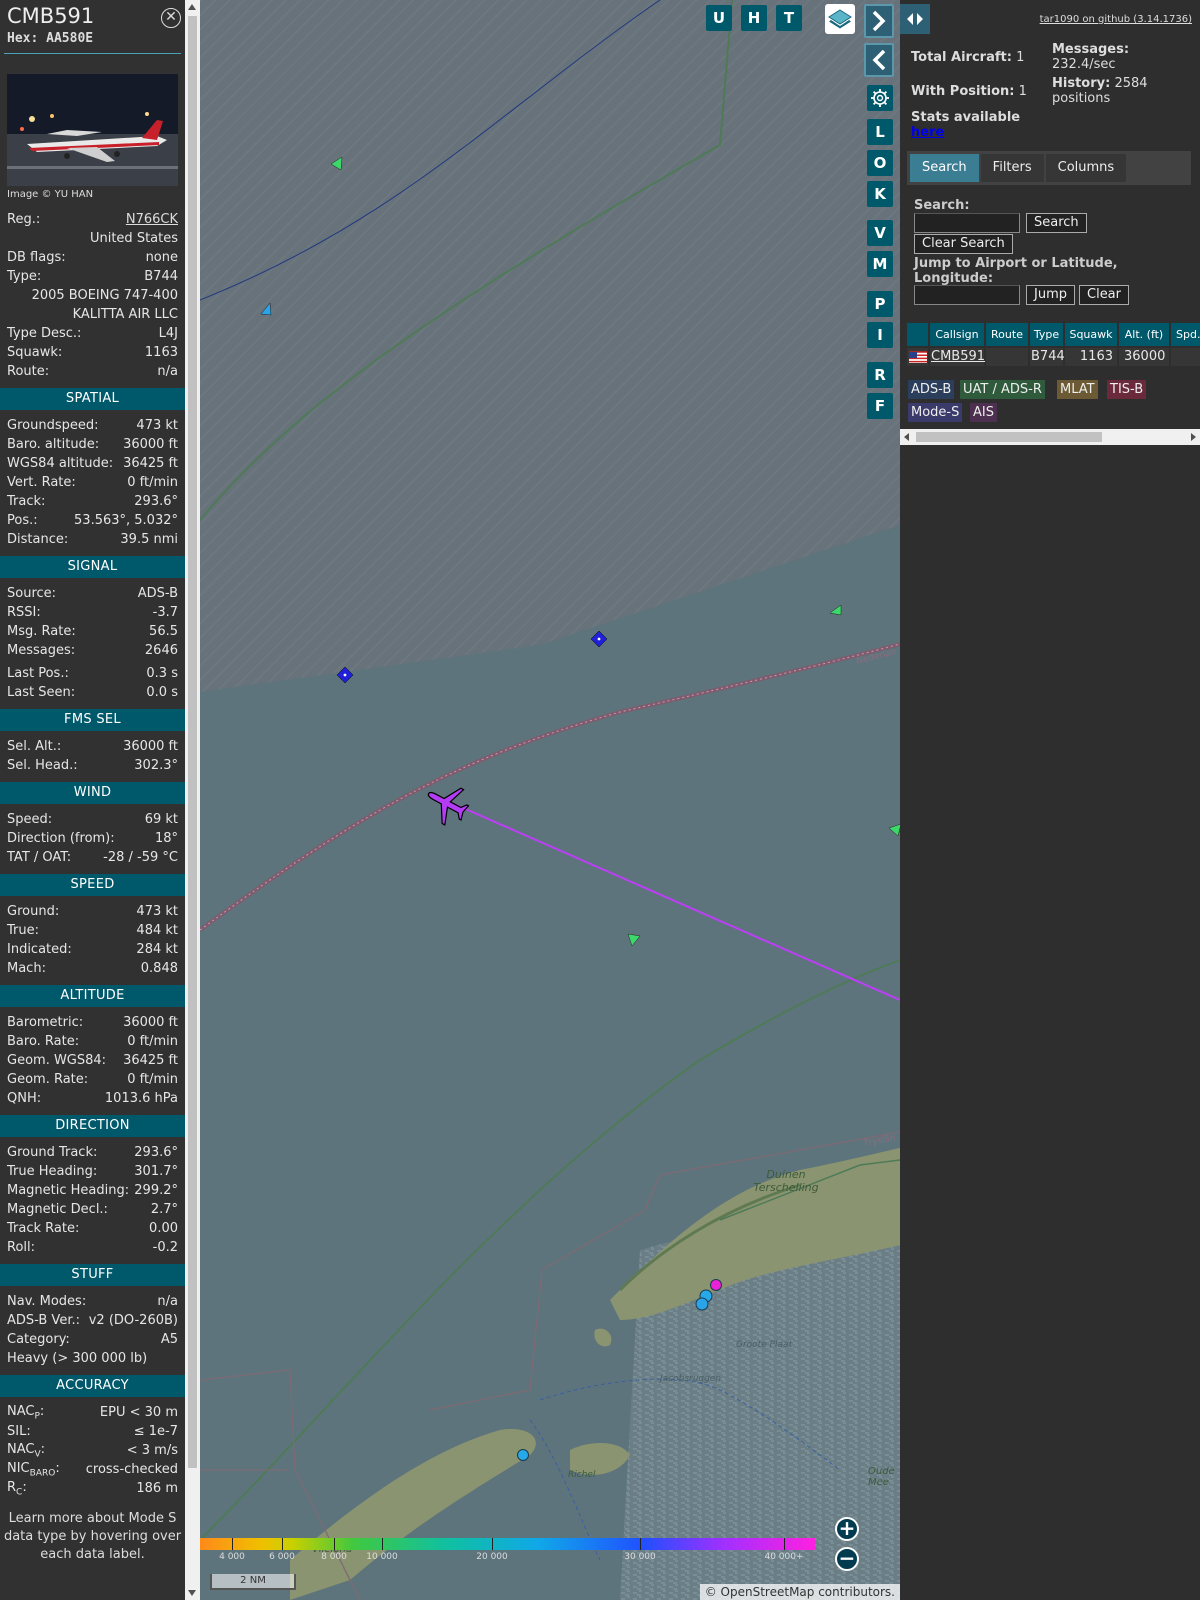 The width and height of the screenshot is (1200, 1600). What do you see at coordinates (26, 501) in the screenshot?
I see `detail-label: Track:` at bounding box center [26, 501].